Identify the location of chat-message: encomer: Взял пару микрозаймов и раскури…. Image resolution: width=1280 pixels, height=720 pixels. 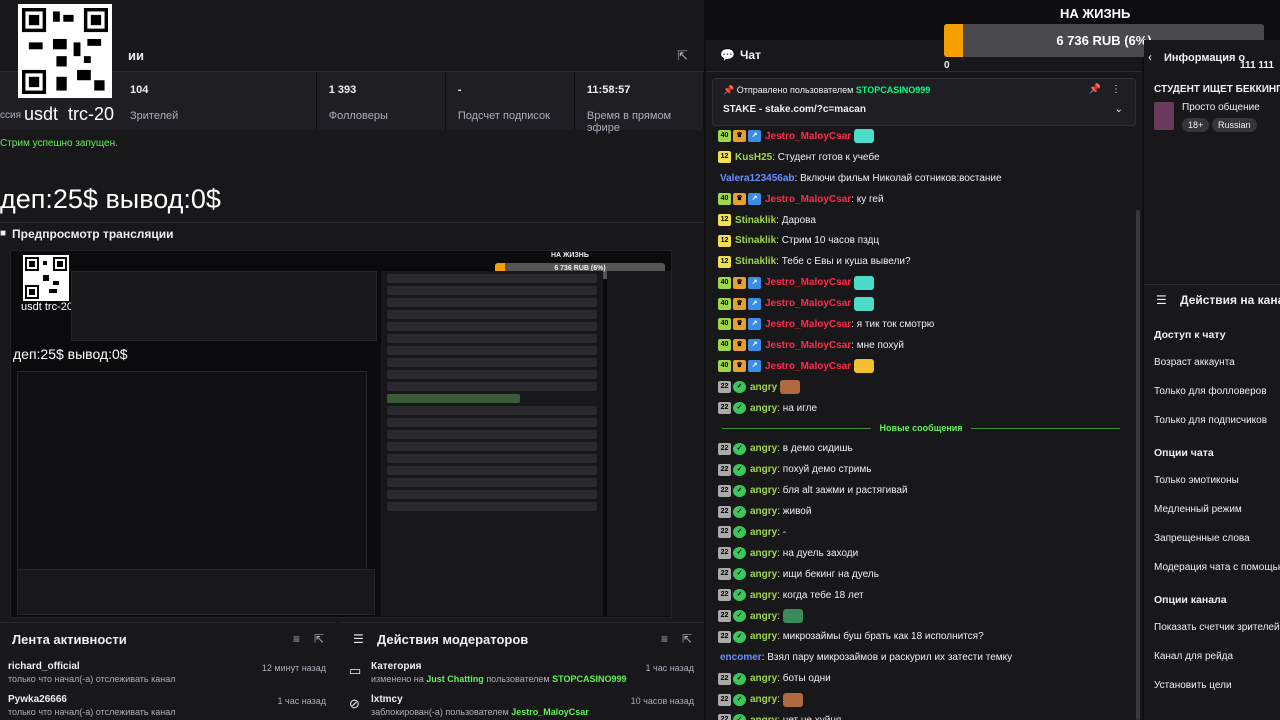
(921, 657).